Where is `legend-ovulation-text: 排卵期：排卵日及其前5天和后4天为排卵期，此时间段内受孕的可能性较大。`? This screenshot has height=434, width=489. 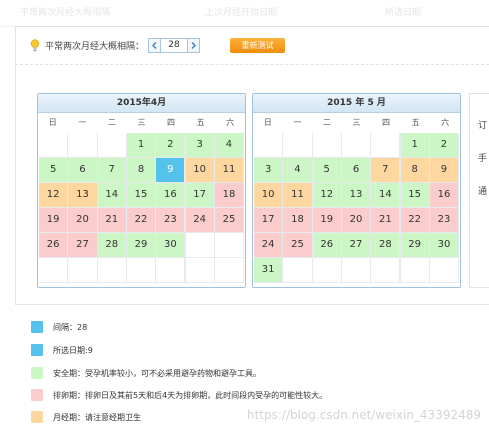 legend-ovulation-text: 排卵期：排卵日及其前5天和后4天为排卵期，此时间段内受孕的可能性较大。 is located at coordinates (190, 395).